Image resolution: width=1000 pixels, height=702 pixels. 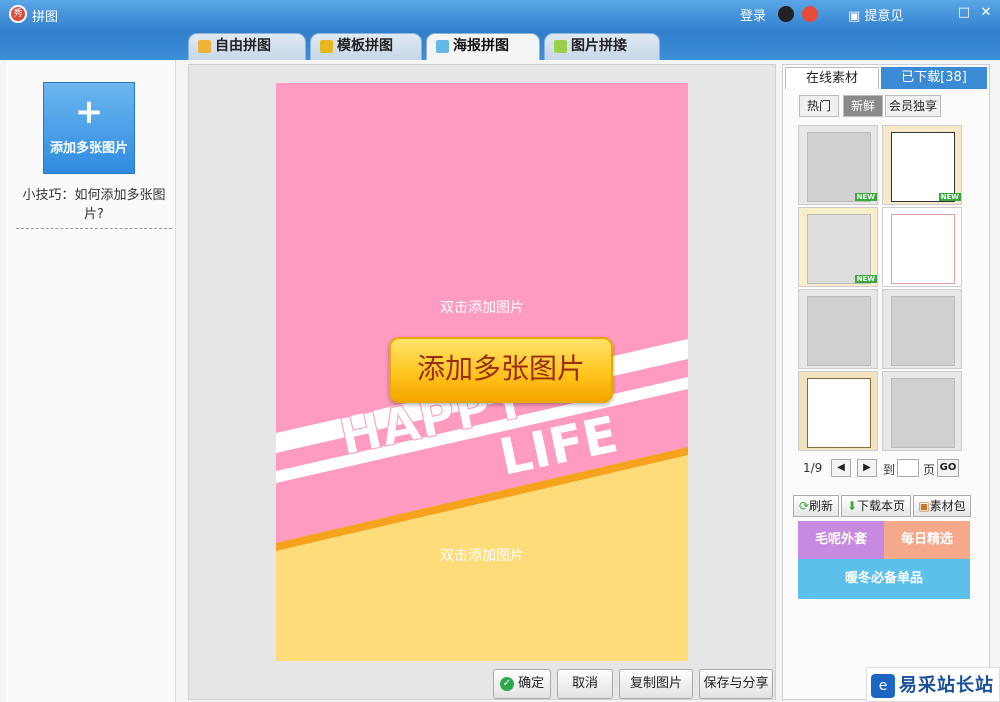 What do you see at coordinates (326, 46) in the screenshot?
I see `template-collage-icon` at bounding box center [326, 46].